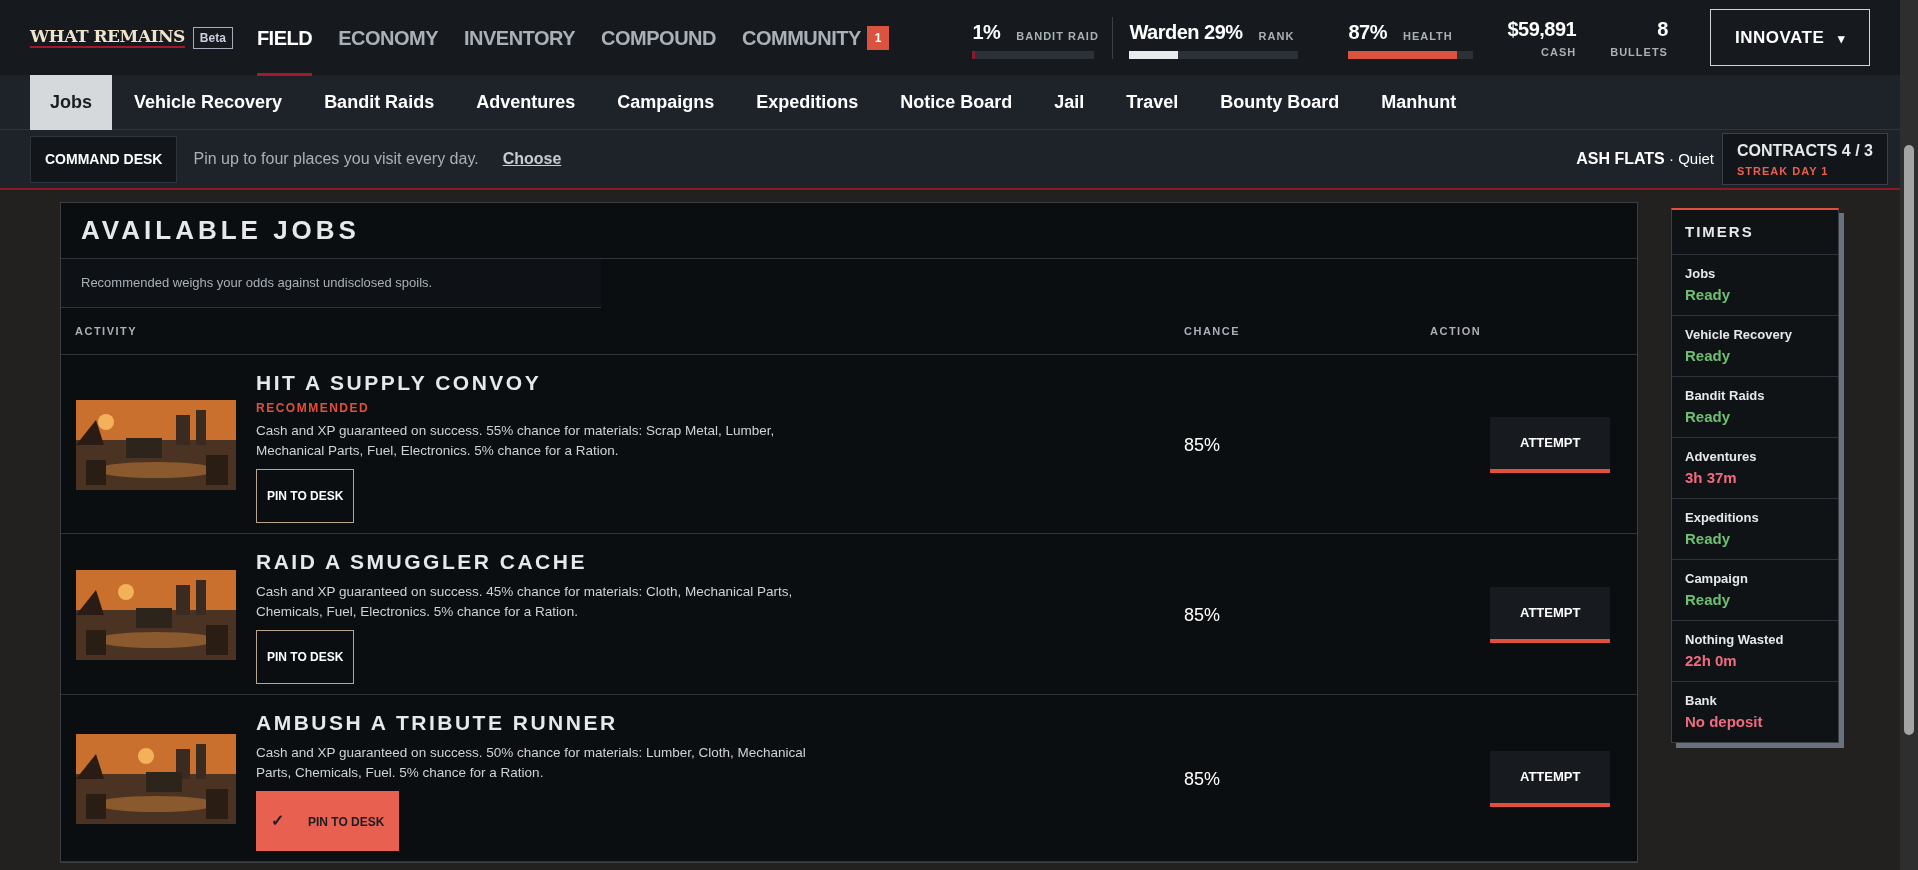  What do you see at coordinates (1789, 37) in the screenshot?
I see `innovate-dropdown: INNOVATE ▾` at bounding box center [1789, 37].